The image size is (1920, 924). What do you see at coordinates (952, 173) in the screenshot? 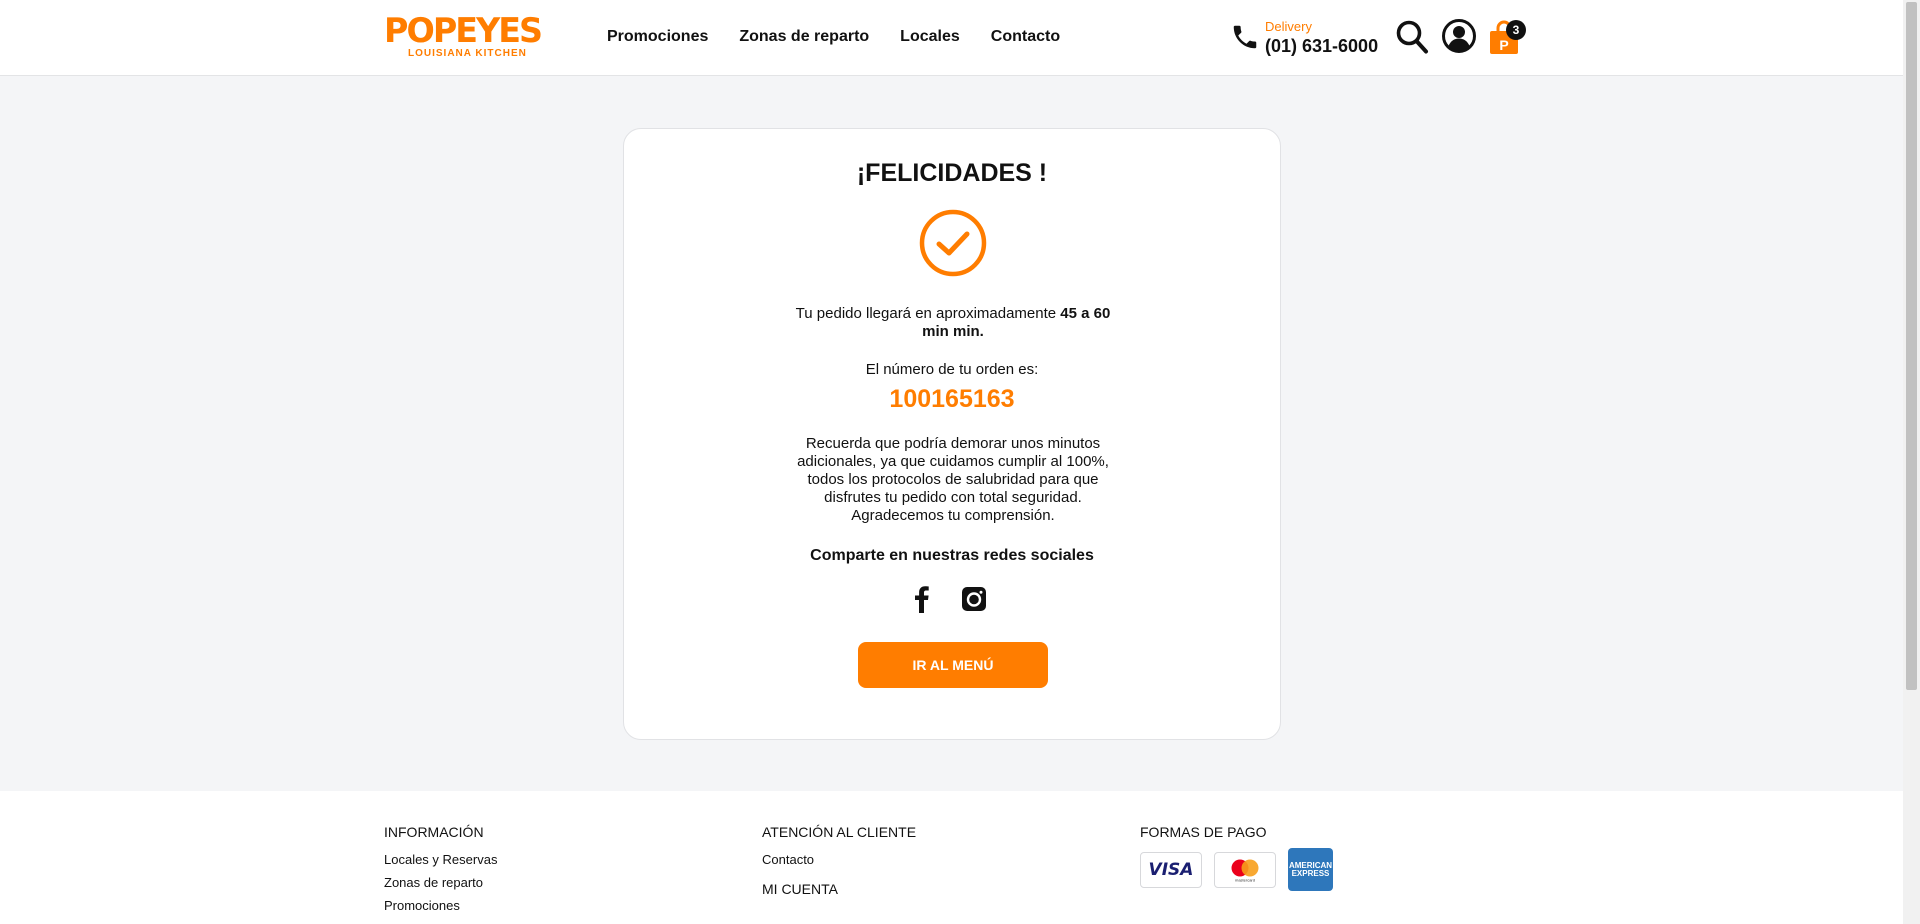
I see `confirmation-title: ¡FELICIDADES !` at bounding box center [952, 173].